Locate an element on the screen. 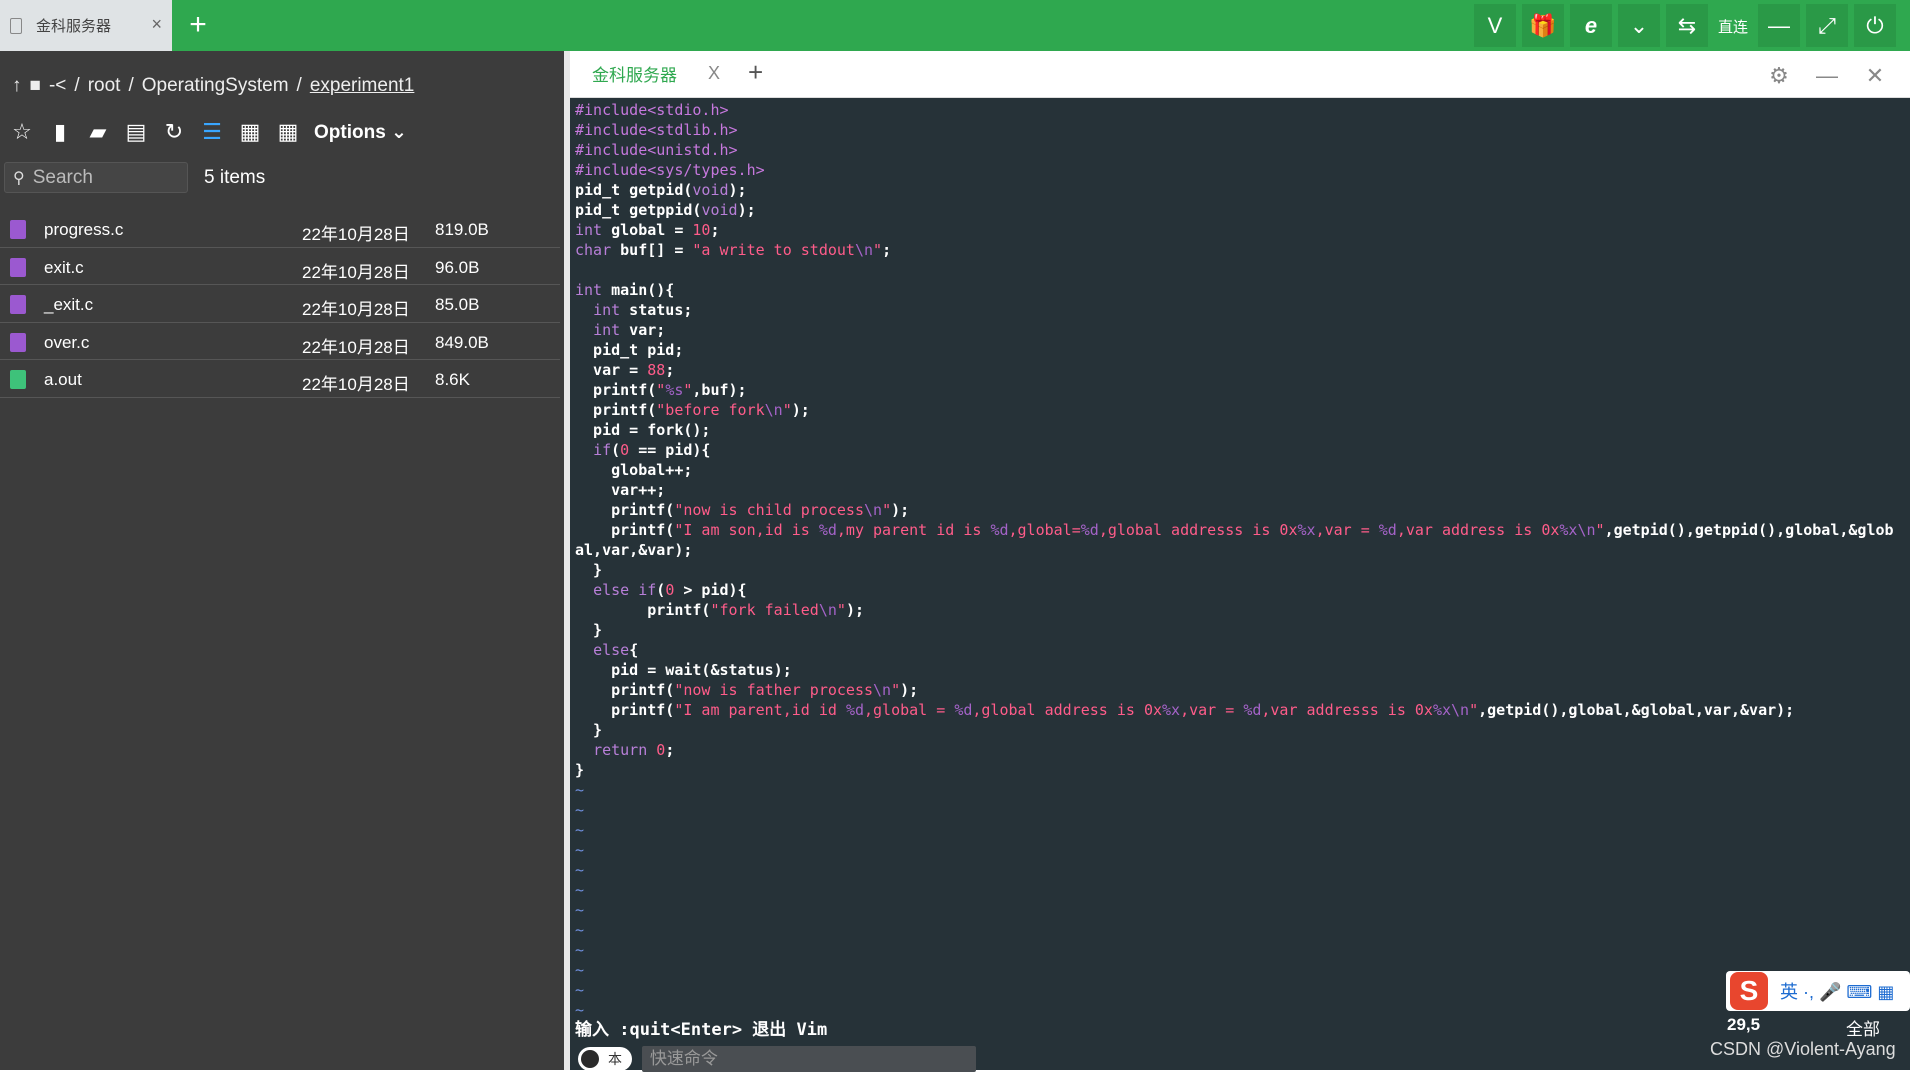  code-line: pid = fork(); is located at coordinates (1234, 430).